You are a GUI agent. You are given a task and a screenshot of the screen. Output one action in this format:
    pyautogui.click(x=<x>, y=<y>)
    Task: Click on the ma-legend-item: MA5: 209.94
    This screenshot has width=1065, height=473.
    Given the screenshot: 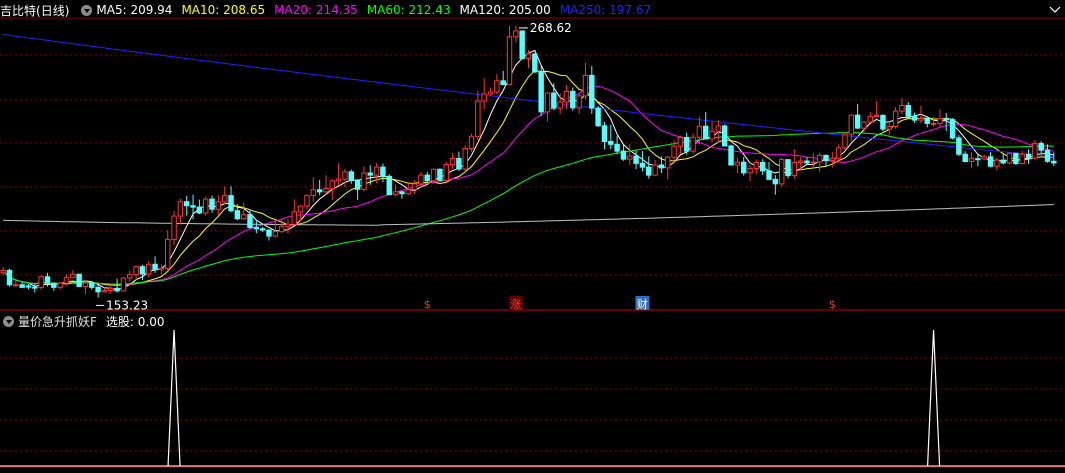 What is the action you would take?
    pyautogui.click(x=134, y=10)
    